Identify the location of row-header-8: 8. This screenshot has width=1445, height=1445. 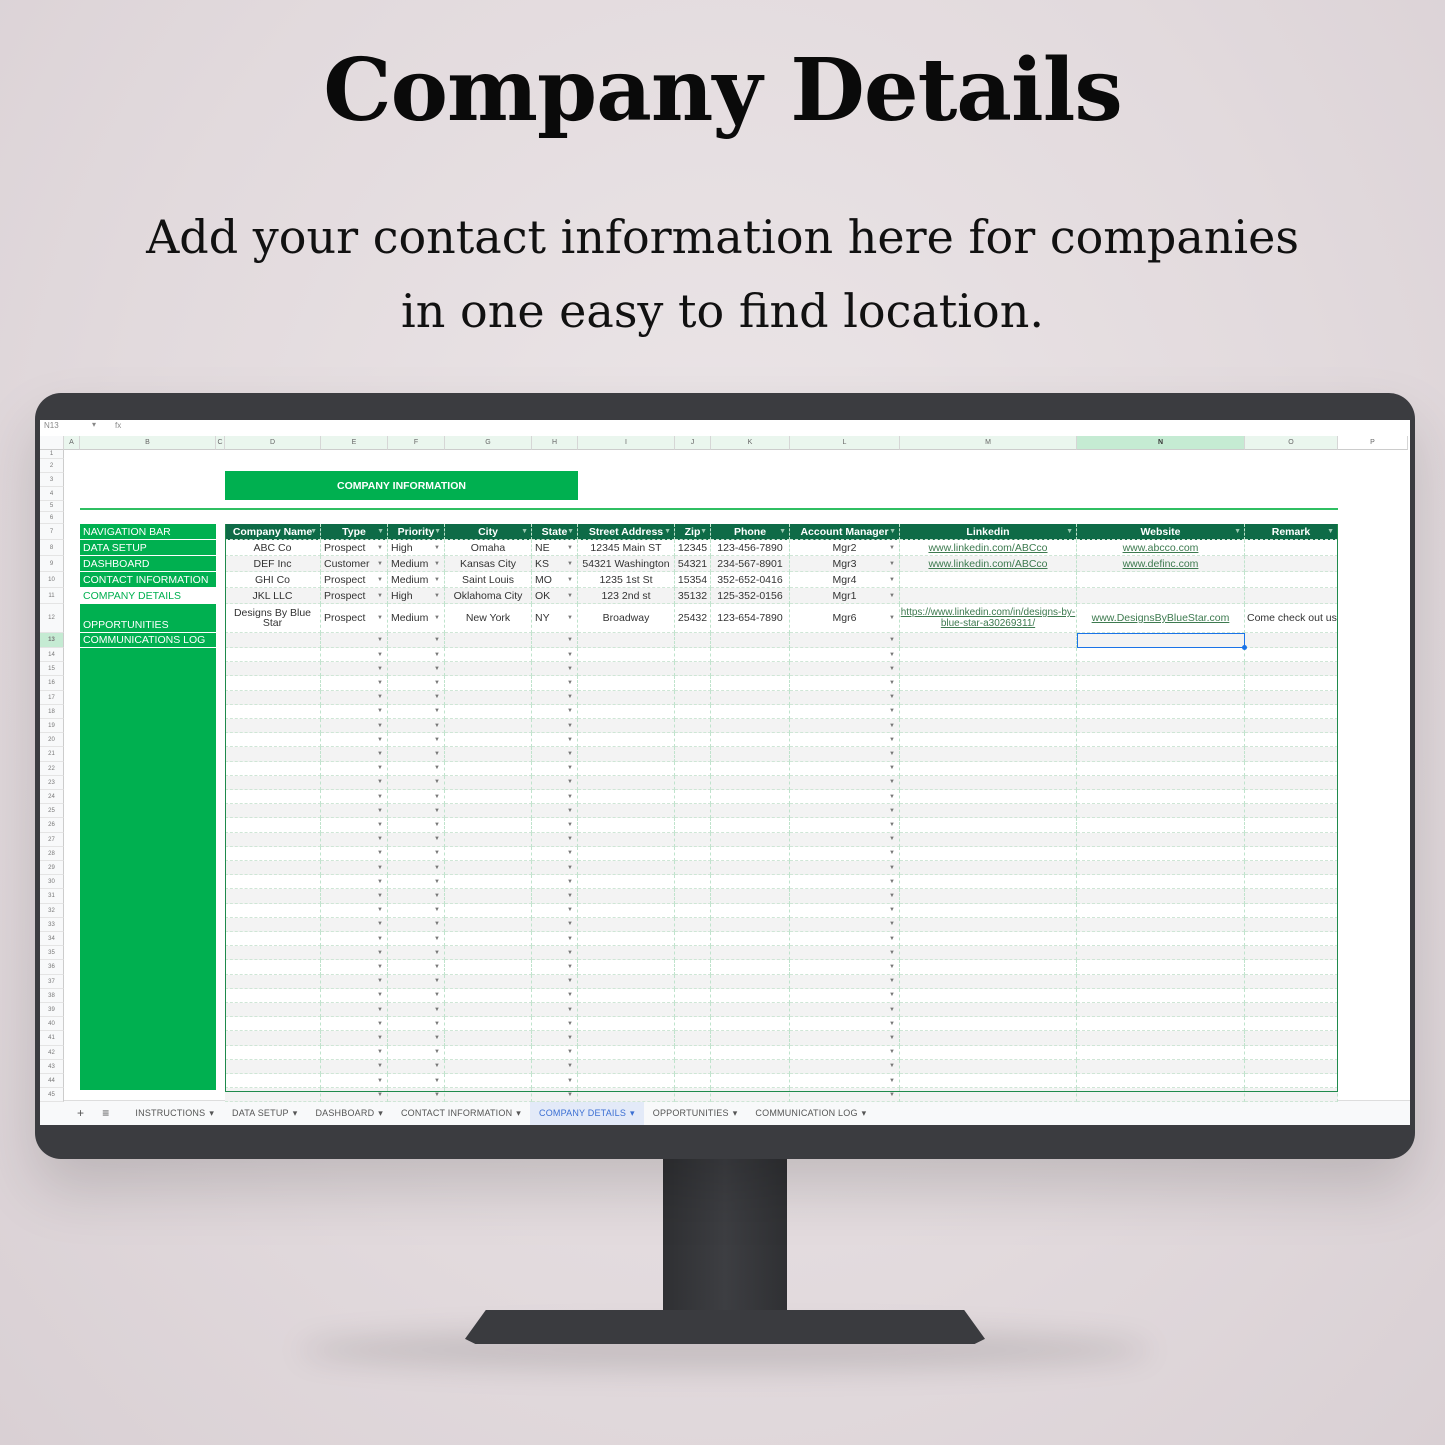
(52, 548).